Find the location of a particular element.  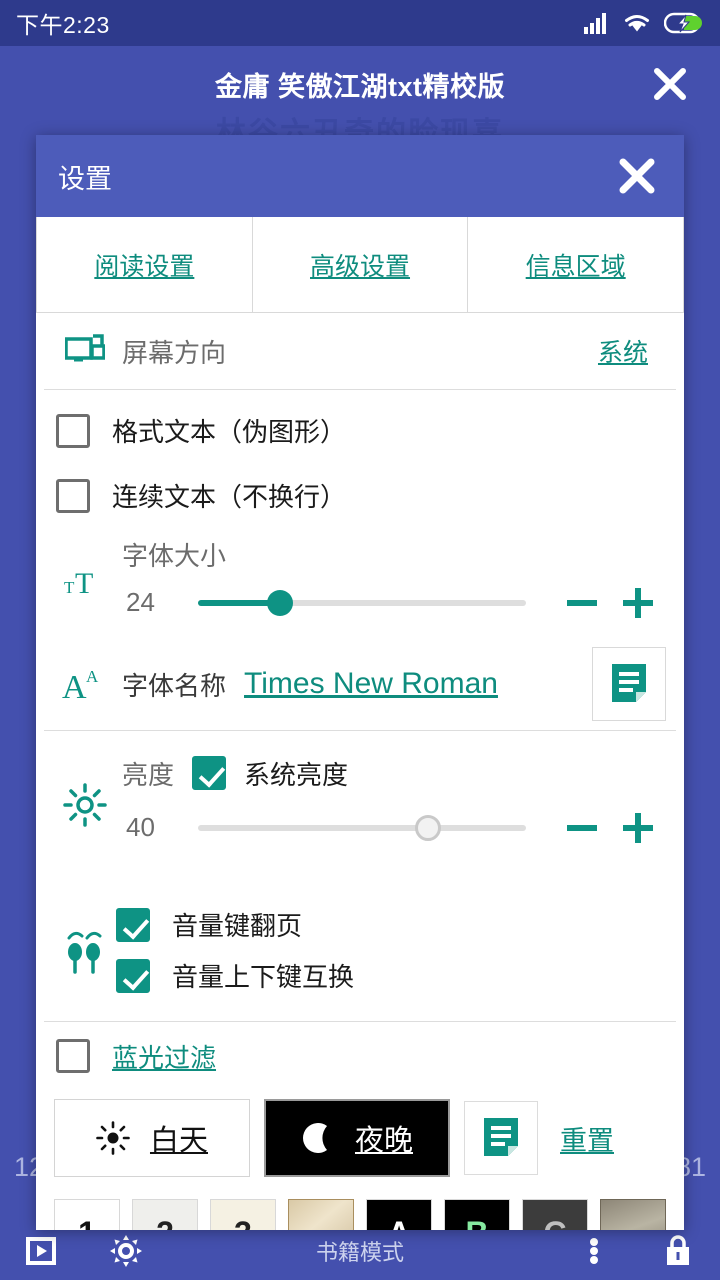

font-size-value: 24 is located at coordinates (140, 602).